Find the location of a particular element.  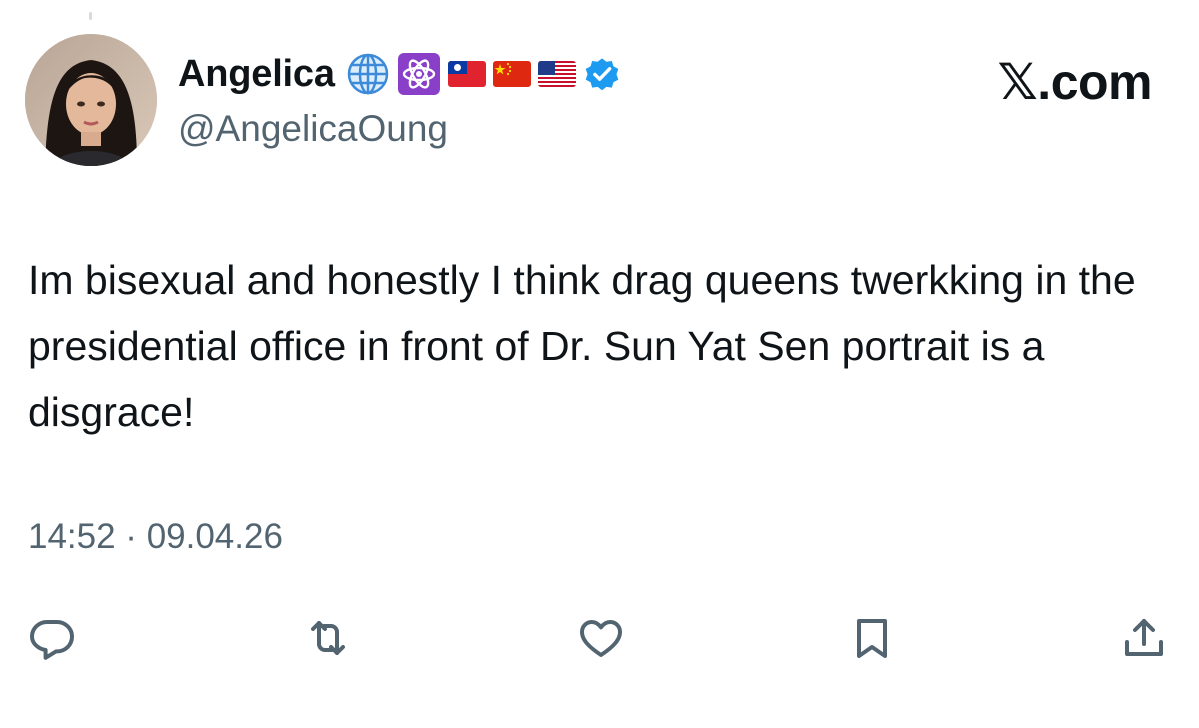

reply-button is located at coordinates (52, 638).